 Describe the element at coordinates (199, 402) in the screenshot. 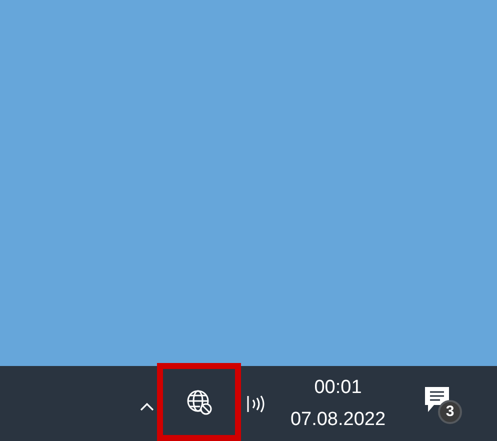

I see `globe-icon` at that location.